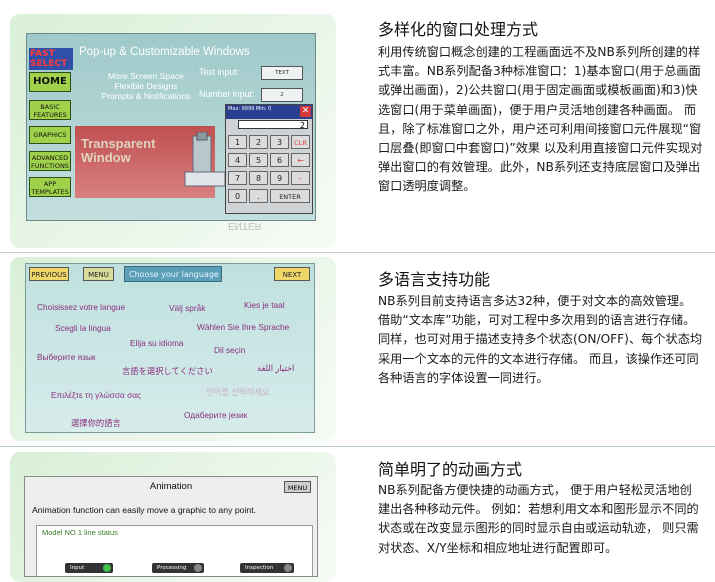  Describe the element at coordinates (279, 142) in the screenshot. I see `key-3: 3` at that location.